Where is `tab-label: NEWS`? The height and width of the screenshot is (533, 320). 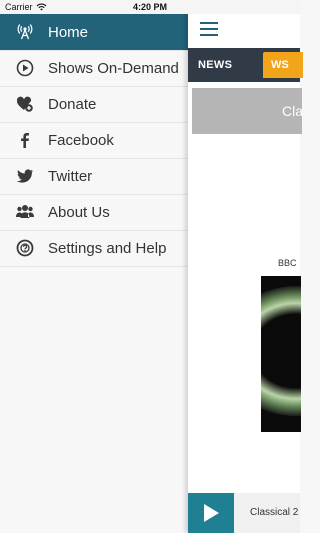
tab-label: NEWS is located at coordinates (215, 65).